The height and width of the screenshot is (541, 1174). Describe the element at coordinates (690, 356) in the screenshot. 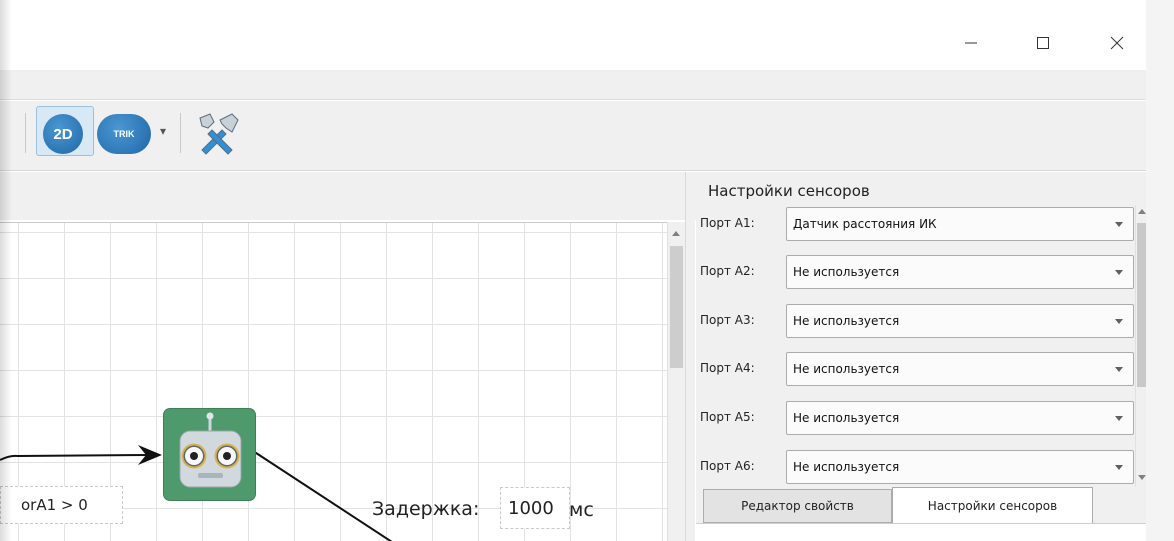

I see `splitter` at that location.